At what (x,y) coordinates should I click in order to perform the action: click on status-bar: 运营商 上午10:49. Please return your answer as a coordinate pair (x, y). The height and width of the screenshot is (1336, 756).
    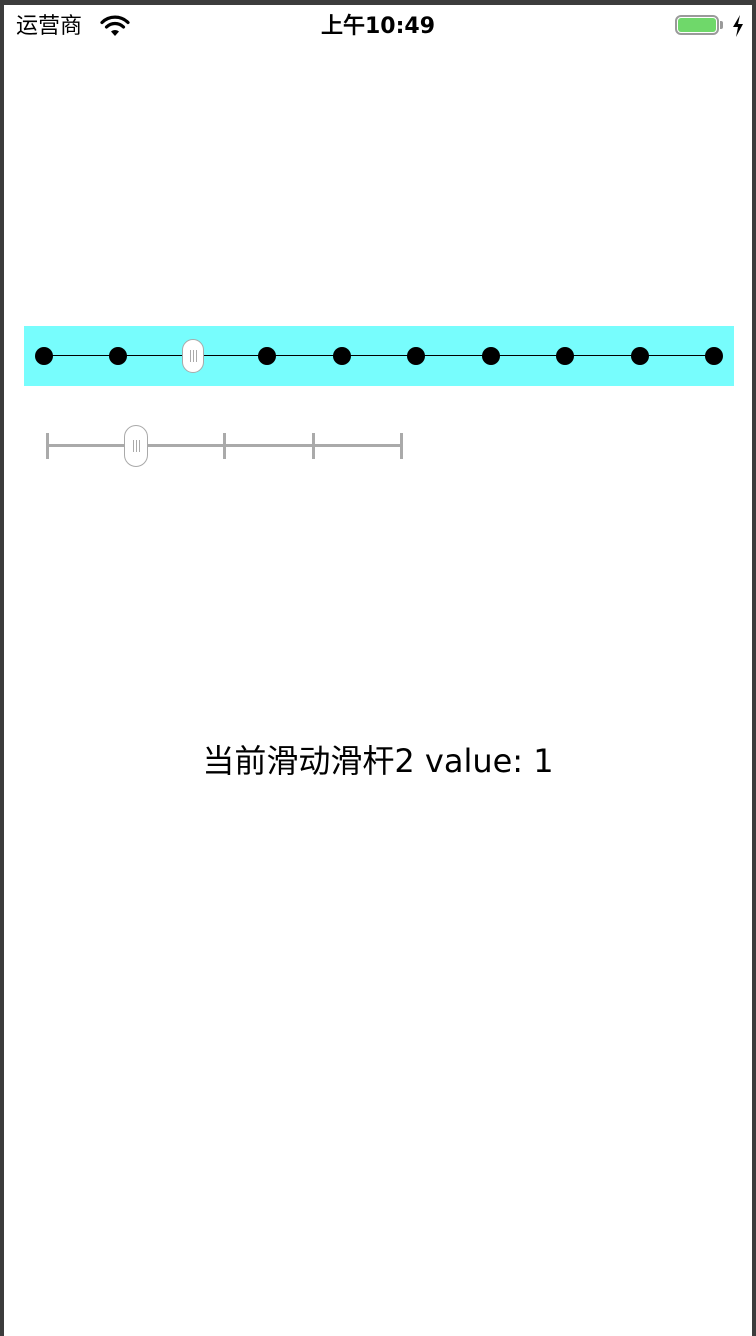
    Looking at the image, I should click on (378, 27).